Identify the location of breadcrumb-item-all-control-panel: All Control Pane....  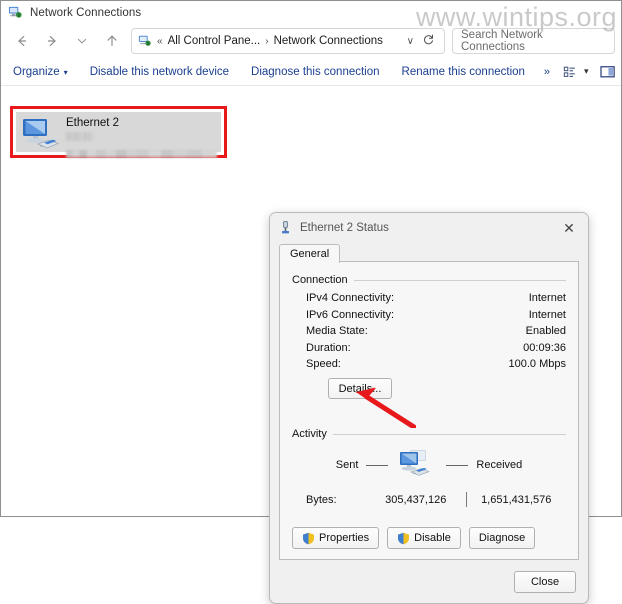
(214, 41).